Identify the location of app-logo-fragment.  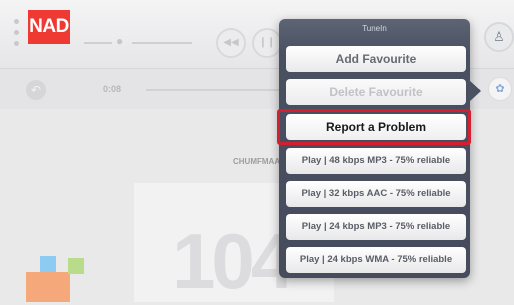
(48, 287).